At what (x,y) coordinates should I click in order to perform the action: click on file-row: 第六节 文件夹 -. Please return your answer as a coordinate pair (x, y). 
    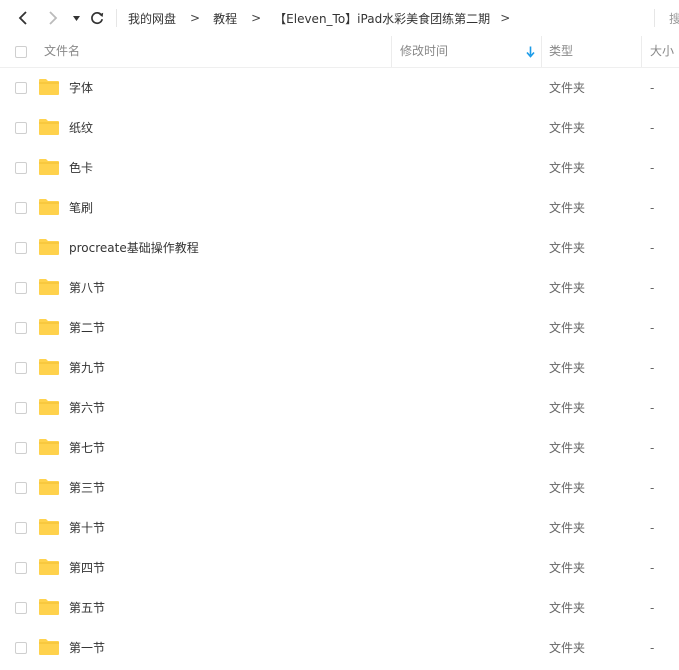
    Looking at the image, I should click on (339, 408).